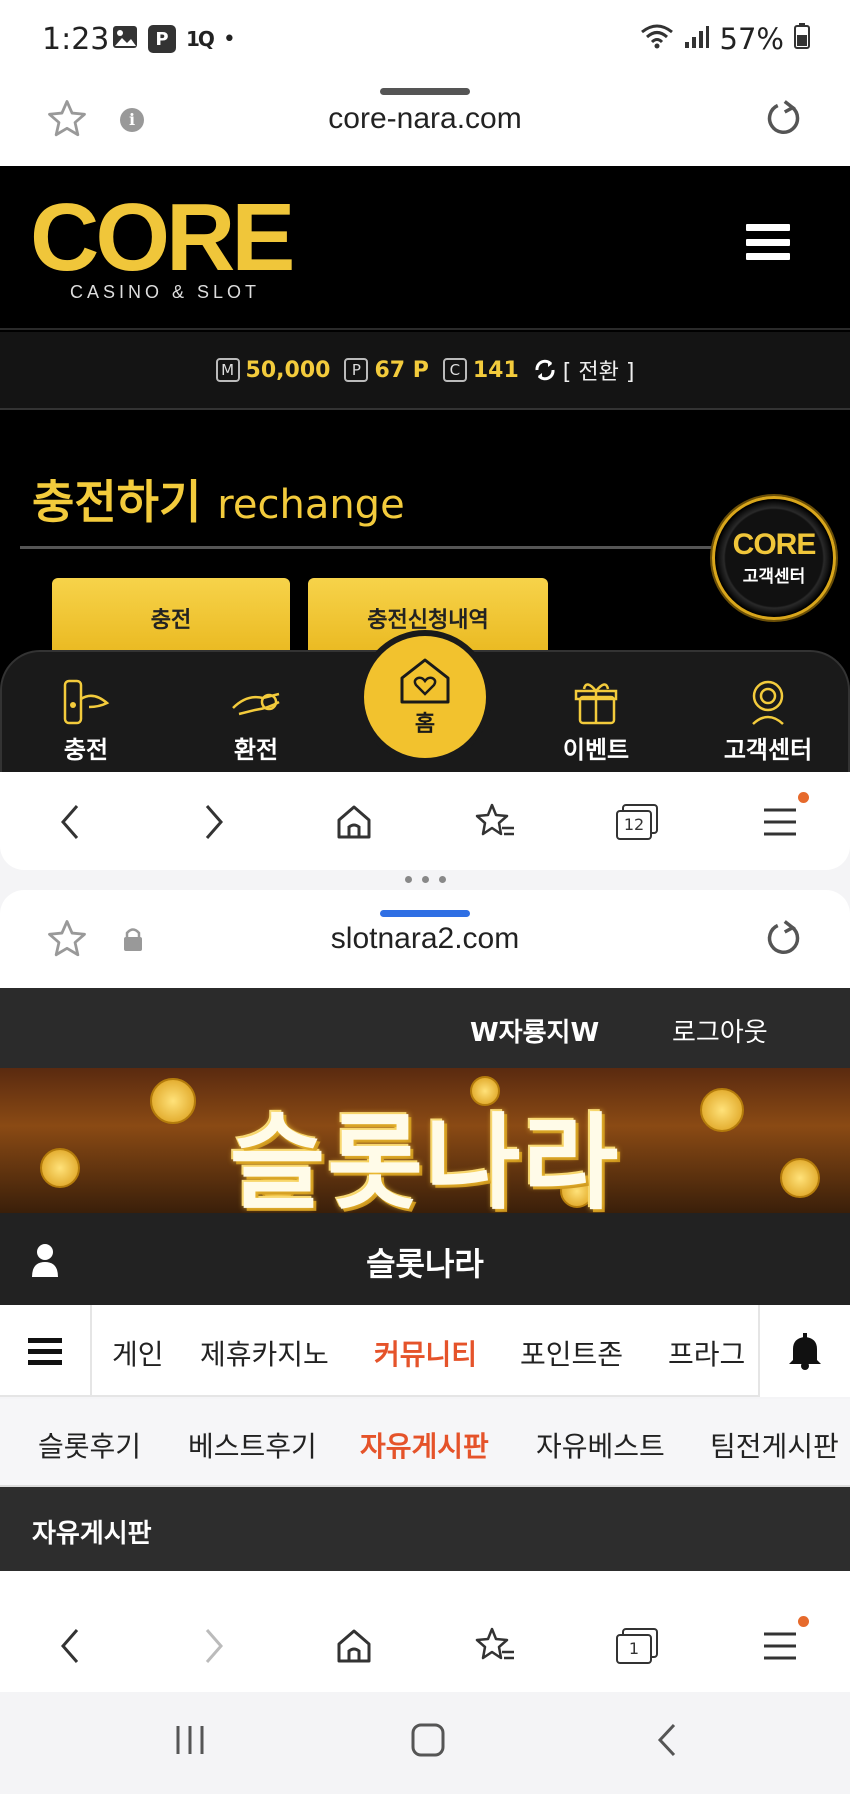  I want to click on board-title: 자유게시판, so click(92, 1534).